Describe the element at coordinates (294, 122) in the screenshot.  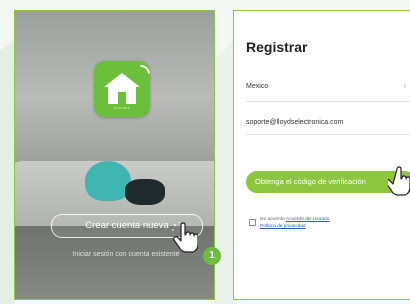
I see `email-field: soporte@lloydselectronica.com` at that location.